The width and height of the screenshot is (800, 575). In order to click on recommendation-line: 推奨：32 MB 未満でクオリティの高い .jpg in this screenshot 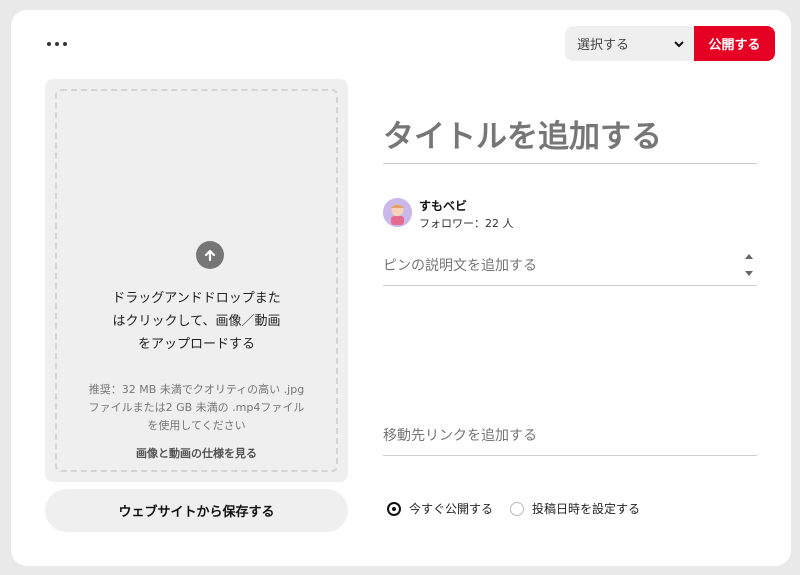, I will do `click(196, 389)`.